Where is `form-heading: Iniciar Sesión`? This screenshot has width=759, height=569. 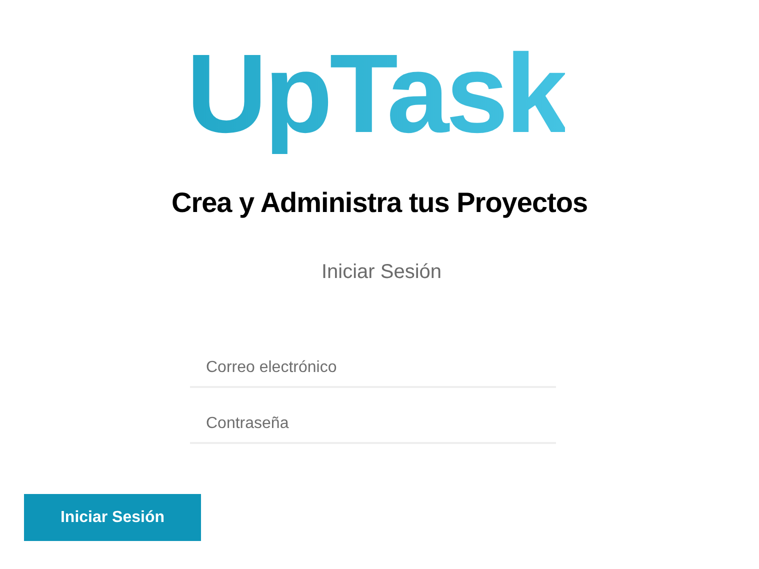
form-heading: Iniciar Sesión is located at coordinates (381, 272).